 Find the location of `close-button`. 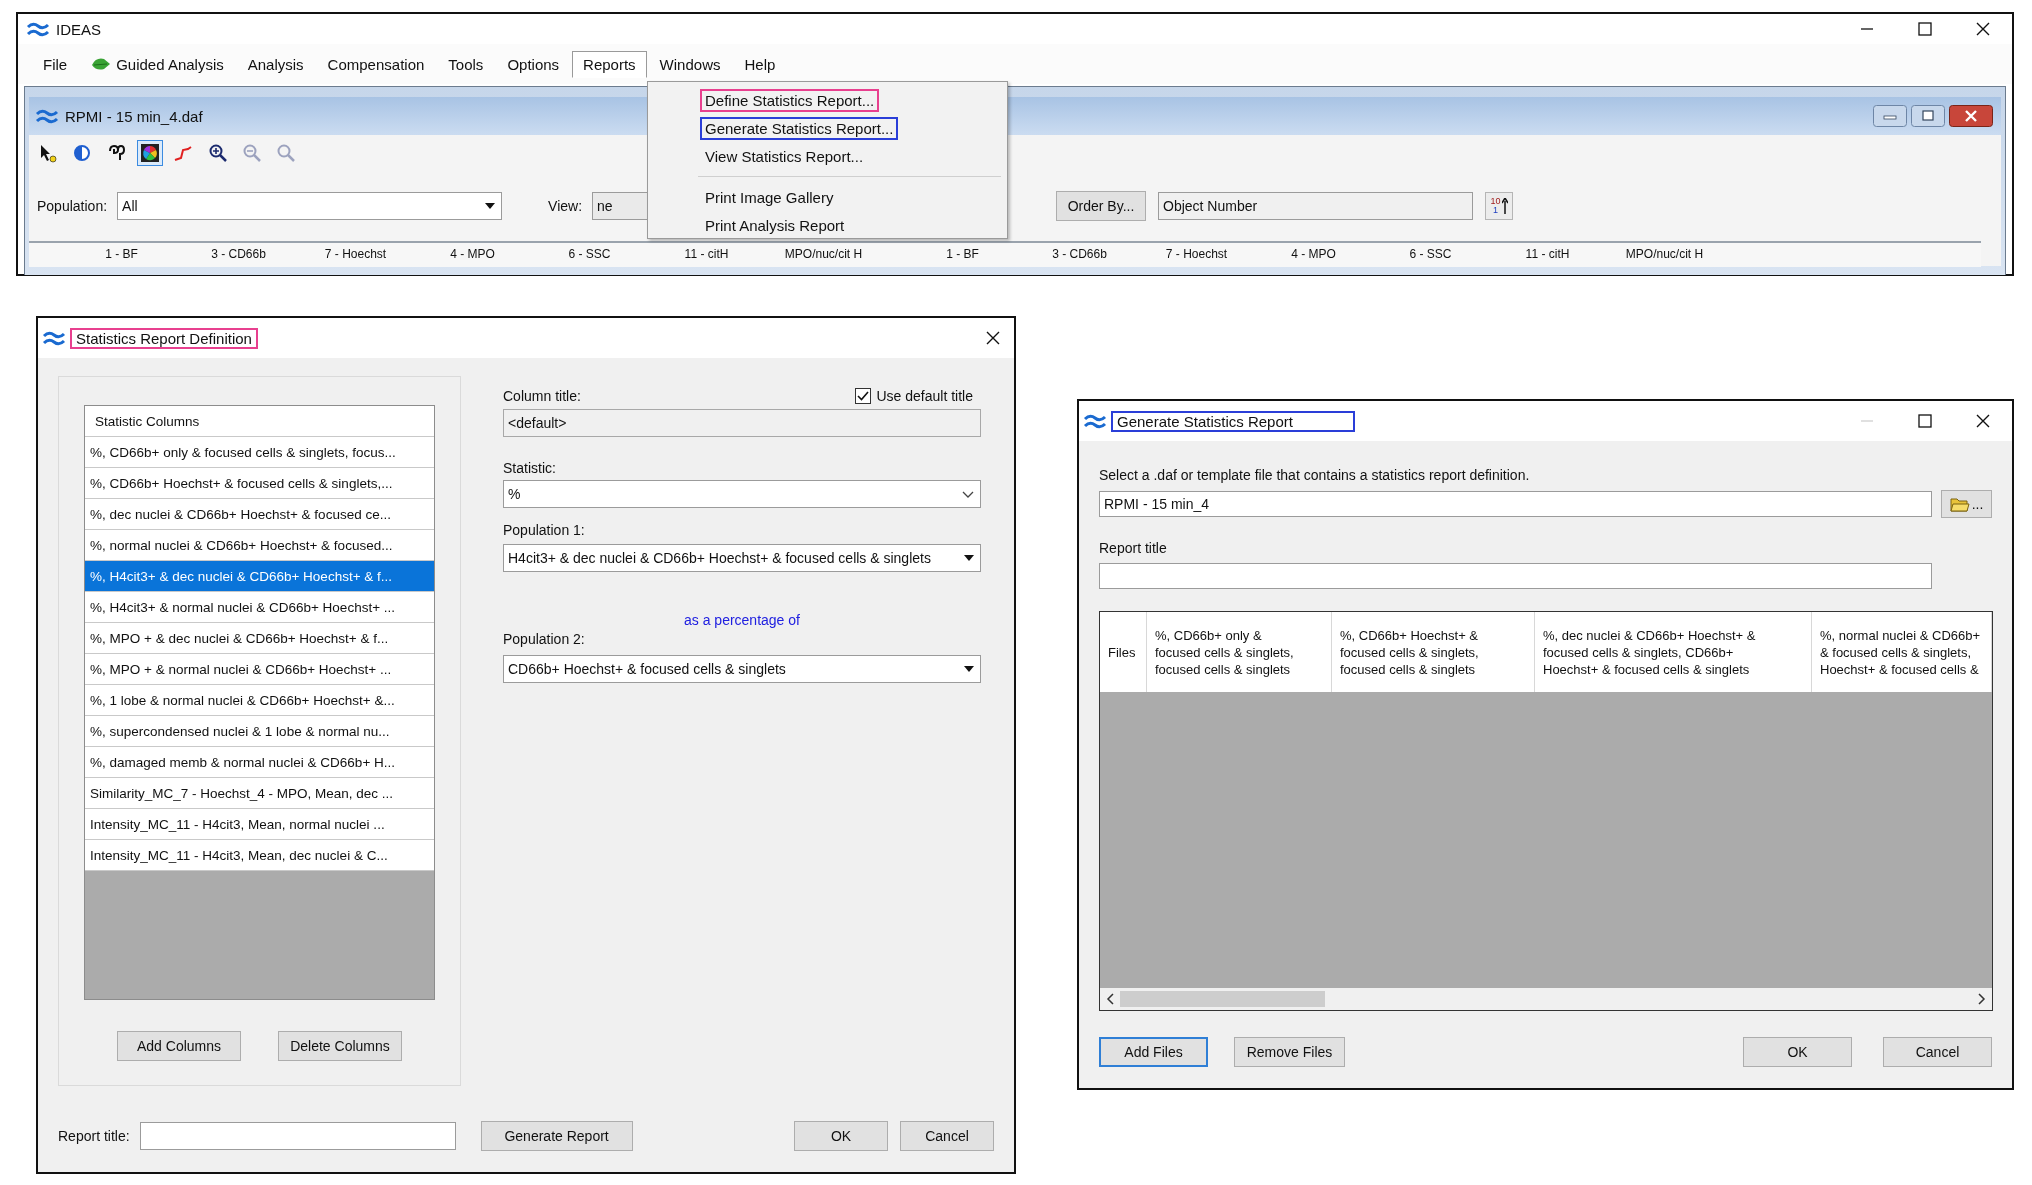

close-button is located at coordinates (1971, 116).